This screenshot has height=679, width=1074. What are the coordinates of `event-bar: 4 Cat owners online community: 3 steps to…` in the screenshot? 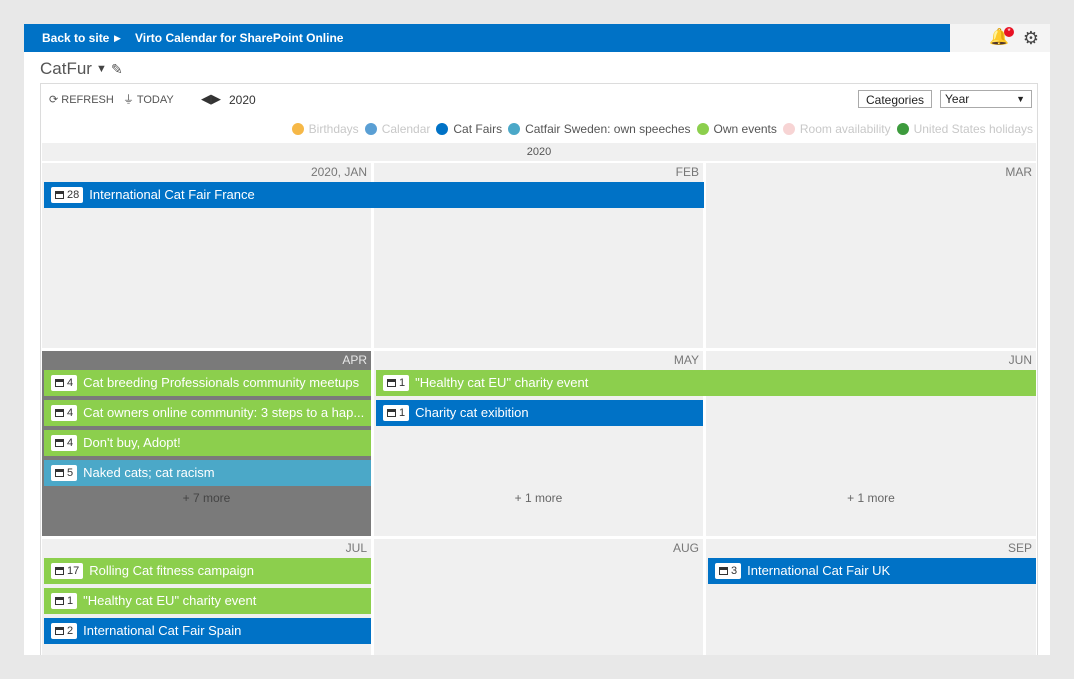 It's located at (207, 413).